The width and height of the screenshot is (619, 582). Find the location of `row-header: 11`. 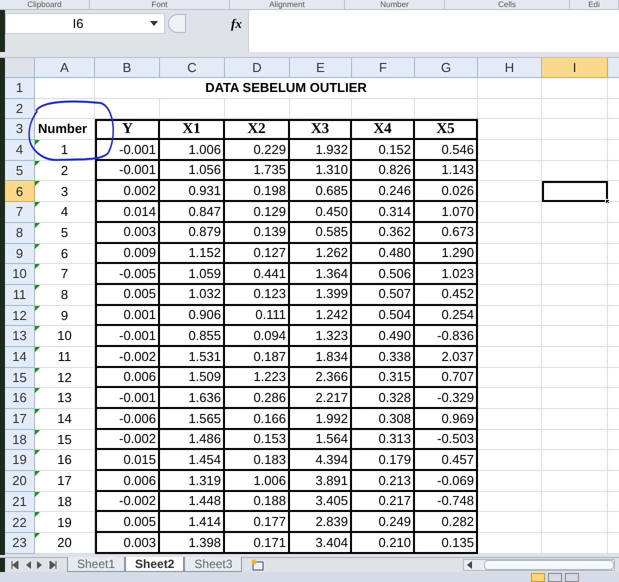

row-header: 11 is located at coordinates (20, 295).